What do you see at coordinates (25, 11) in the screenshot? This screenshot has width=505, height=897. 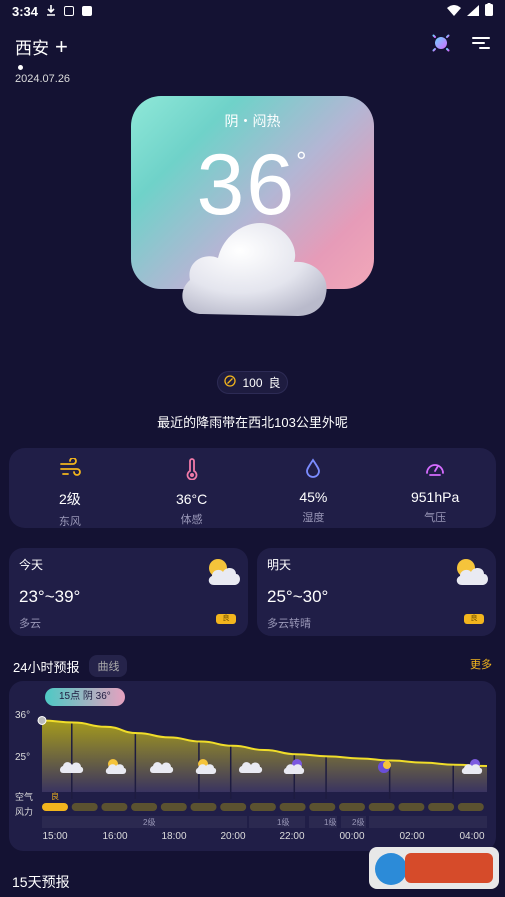 I see `status-time: 3:34` at bounding box center [25, 11].